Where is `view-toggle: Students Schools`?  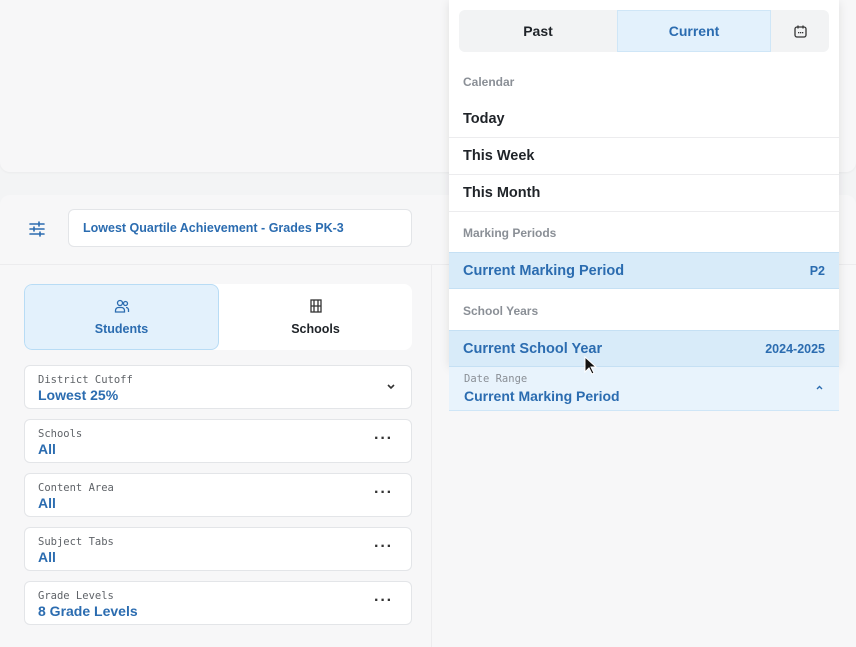 view-toggle: Students Schools is located at coordinates (218, 317).